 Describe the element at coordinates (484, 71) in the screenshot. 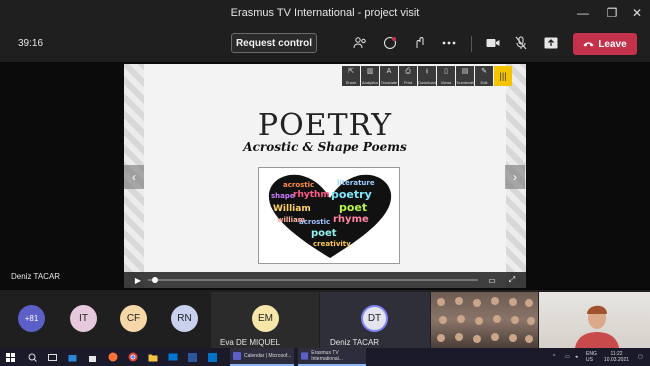

I see `edit-icon: ✎` at that location.